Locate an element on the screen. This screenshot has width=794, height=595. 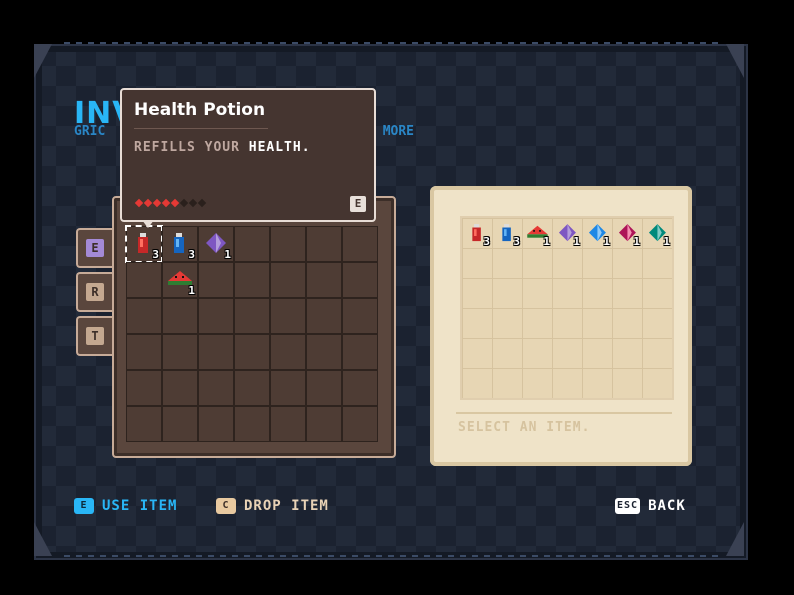
back-label: BACK is located at coordinates (667, 506).